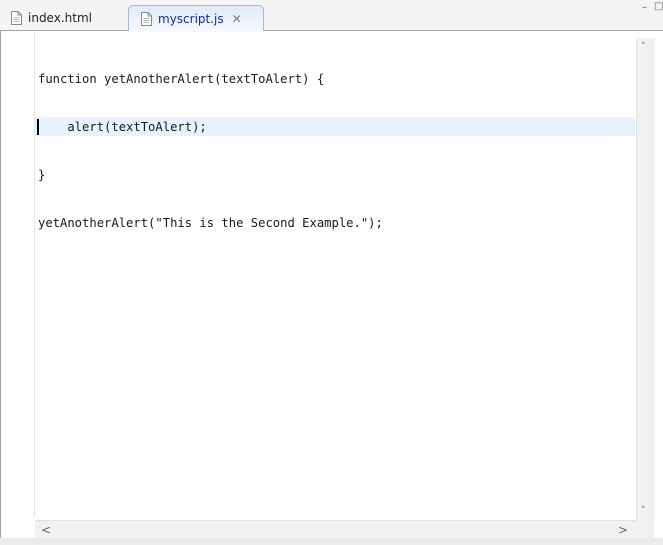  What do you see at coordinates (60, 18) in the screenshot?
I see `tab-label: index.html` at bounding box center [60, 18].